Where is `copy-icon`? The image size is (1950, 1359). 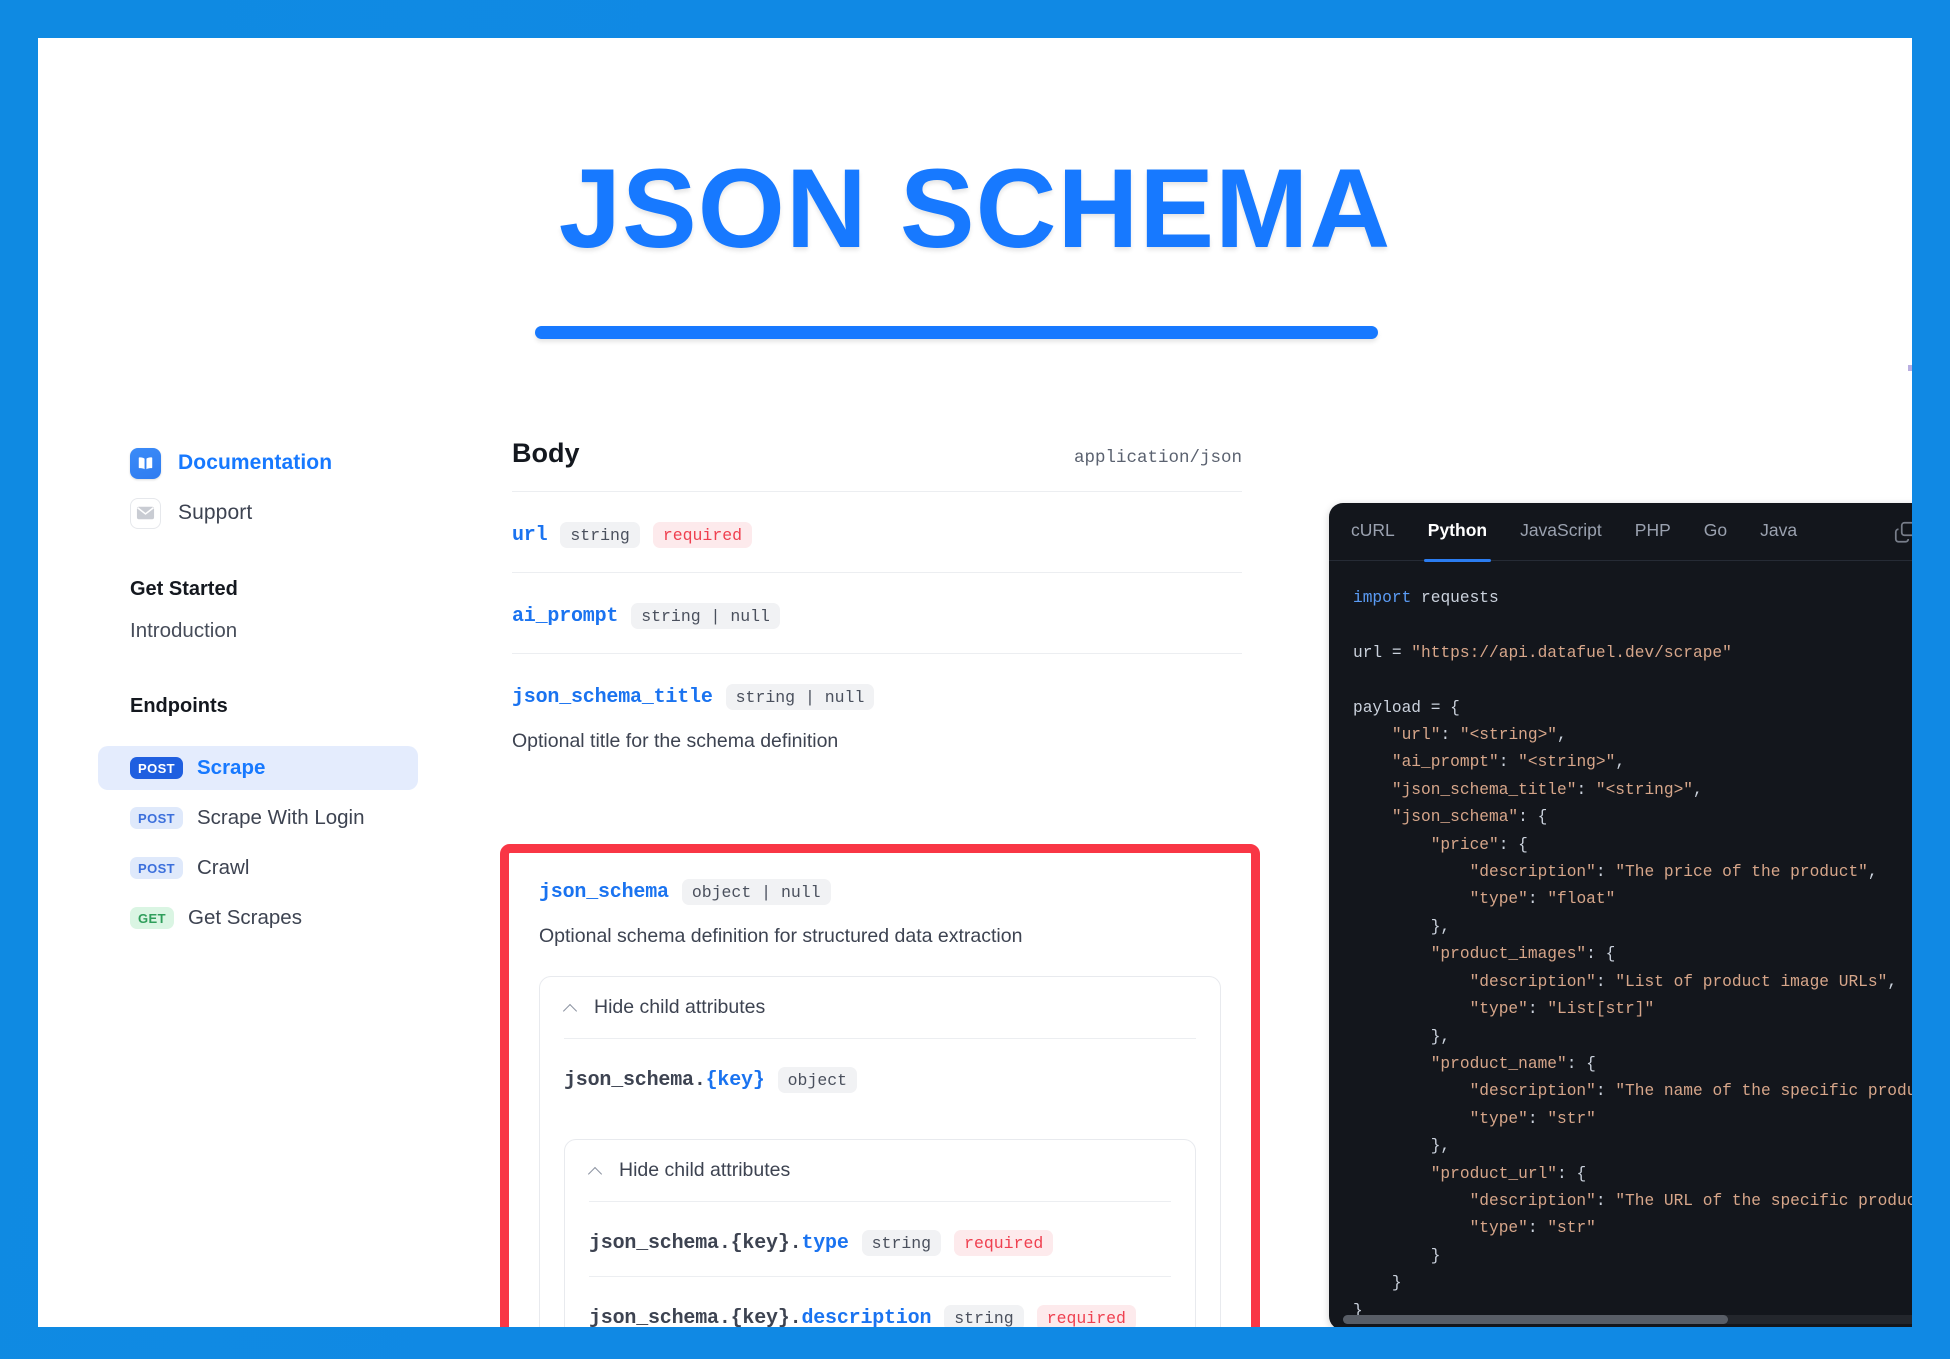 copy-icon is located at coordinates (1902, 532).